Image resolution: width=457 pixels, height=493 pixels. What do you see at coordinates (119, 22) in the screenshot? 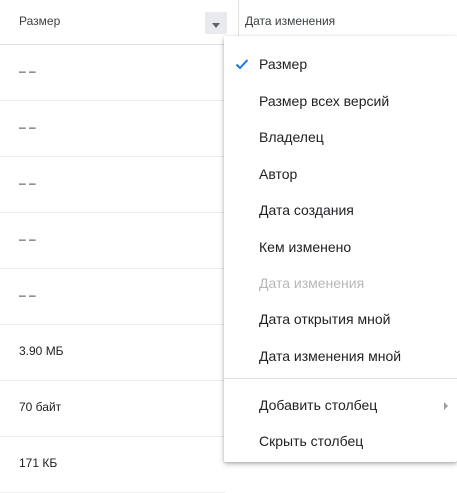
I see `column-header-size: Размер` at bounding box center [119, 22].